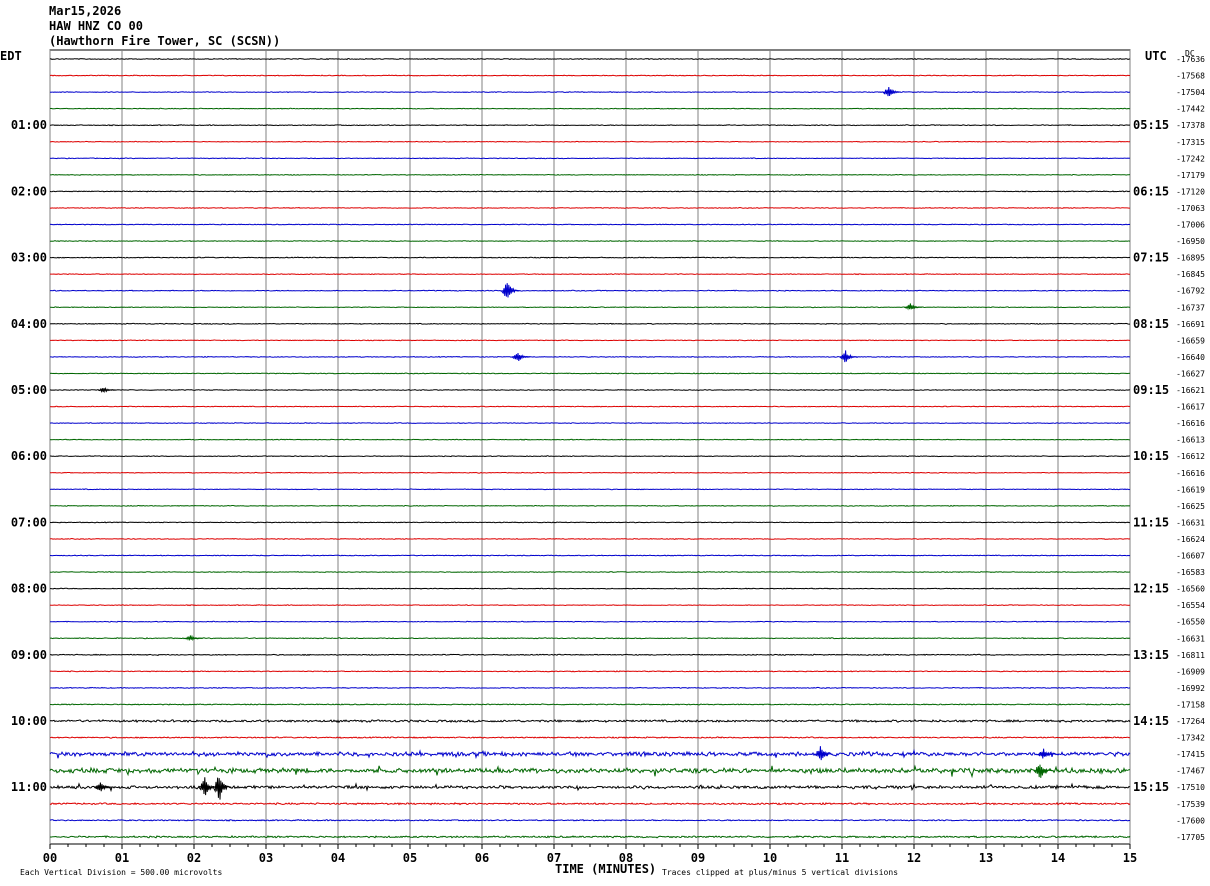  I want to click on dc-offset-label: -17179, so click(1190, 175).